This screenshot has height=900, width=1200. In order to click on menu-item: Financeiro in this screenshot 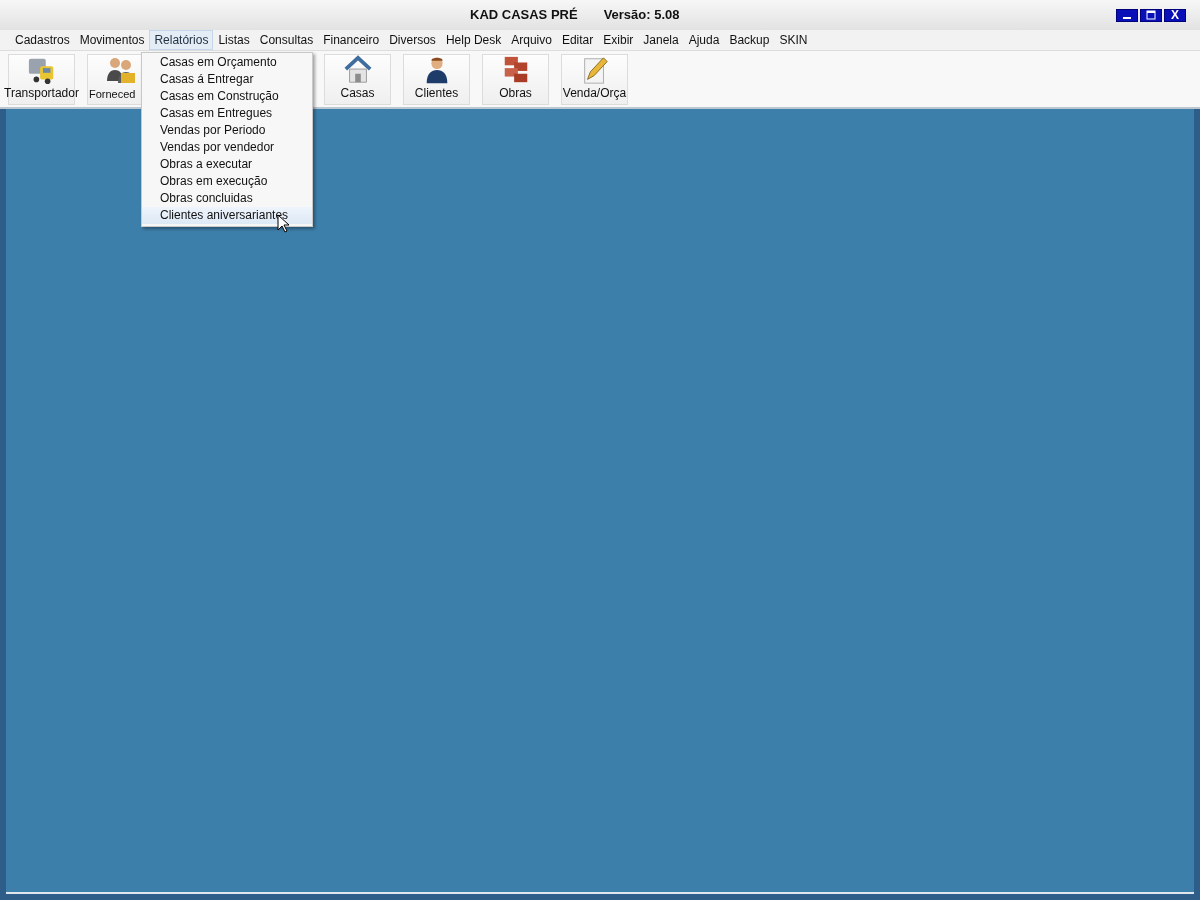, I will do `click(351, 40)`.